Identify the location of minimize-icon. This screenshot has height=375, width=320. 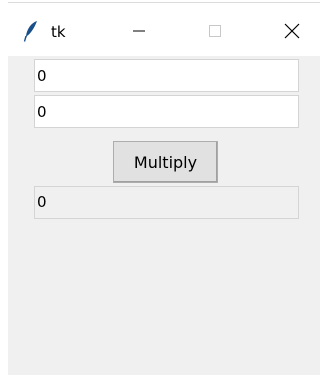
(138, 30).